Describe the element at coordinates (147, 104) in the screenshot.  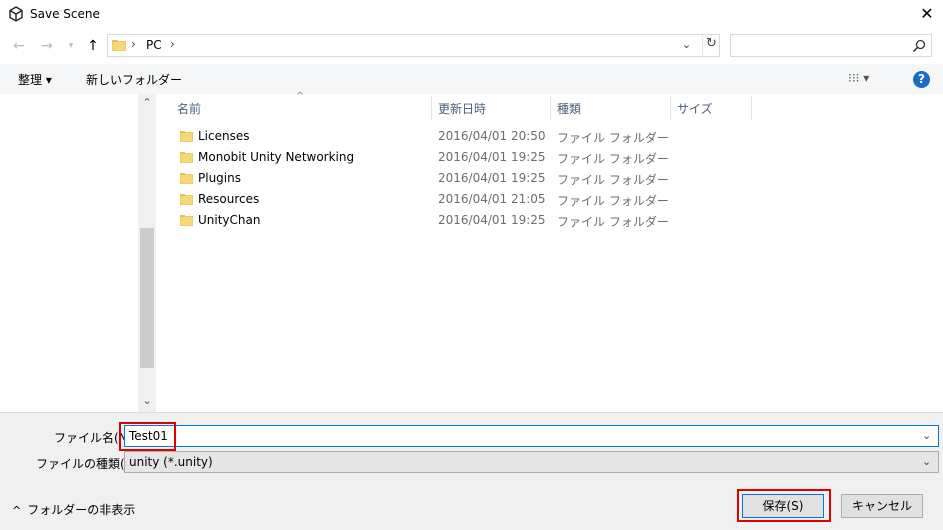
I see `scroll-up-icon: ⌃` at that location.